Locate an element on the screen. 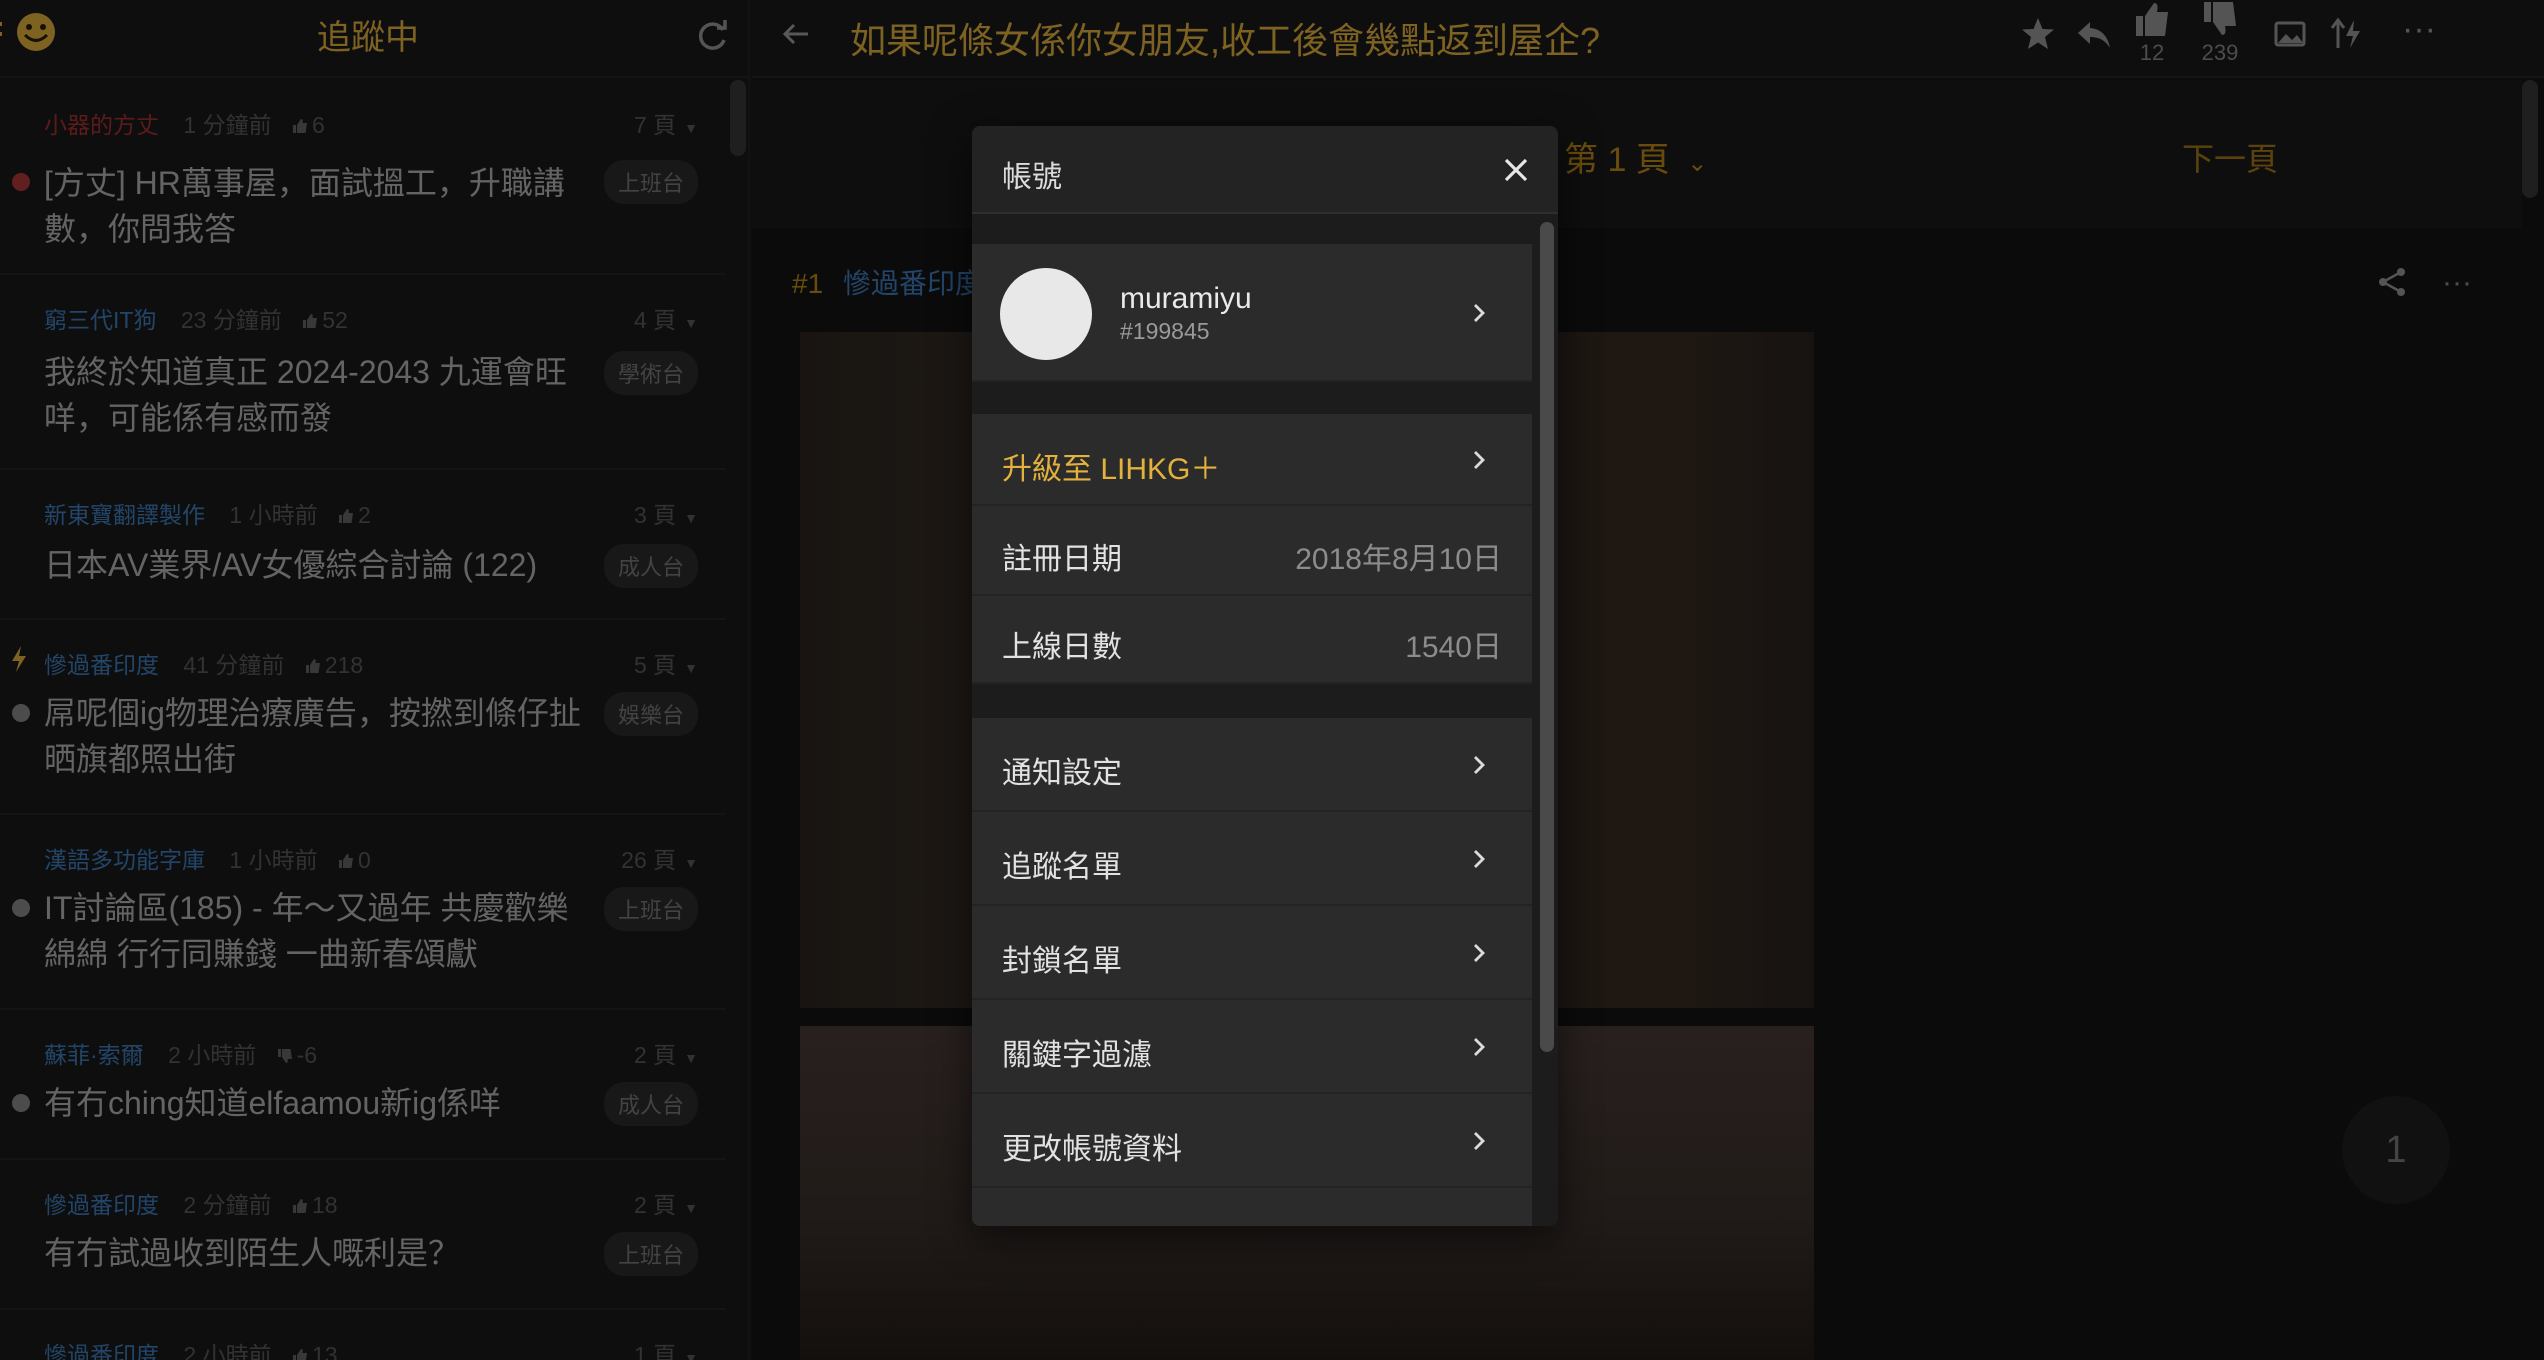 The width and height of the screenshot is (2544, 1360). menu-item-label: 更改帳號資料 is located at coordinates (1092, 1149).